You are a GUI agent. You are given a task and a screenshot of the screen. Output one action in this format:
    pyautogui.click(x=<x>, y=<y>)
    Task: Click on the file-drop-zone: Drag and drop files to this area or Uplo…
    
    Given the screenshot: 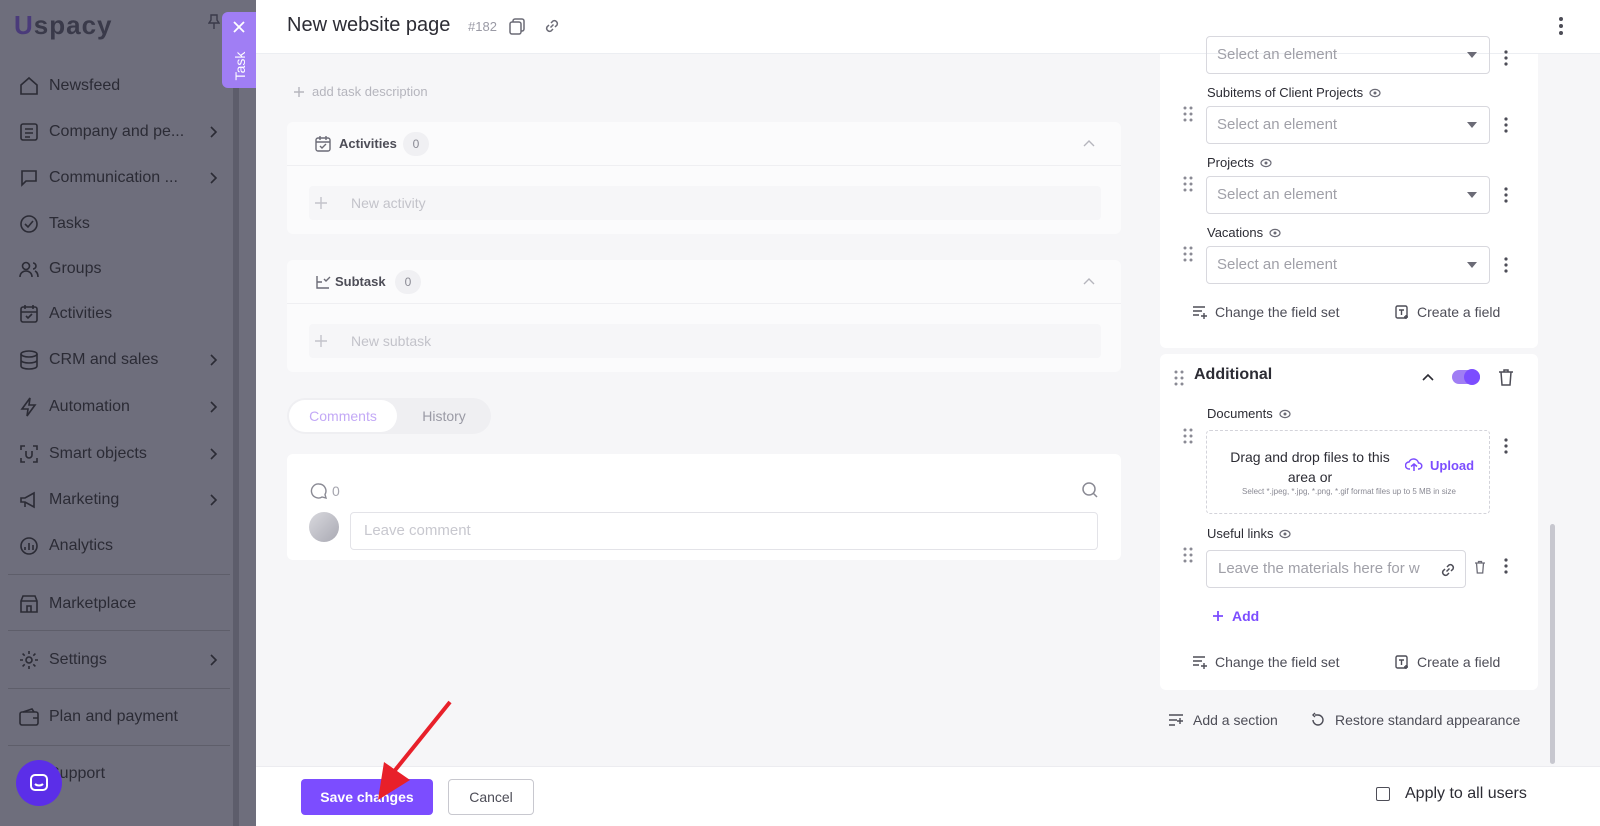 What is the action you would take?
    pyautogui.click(x=1348, y=472)
    